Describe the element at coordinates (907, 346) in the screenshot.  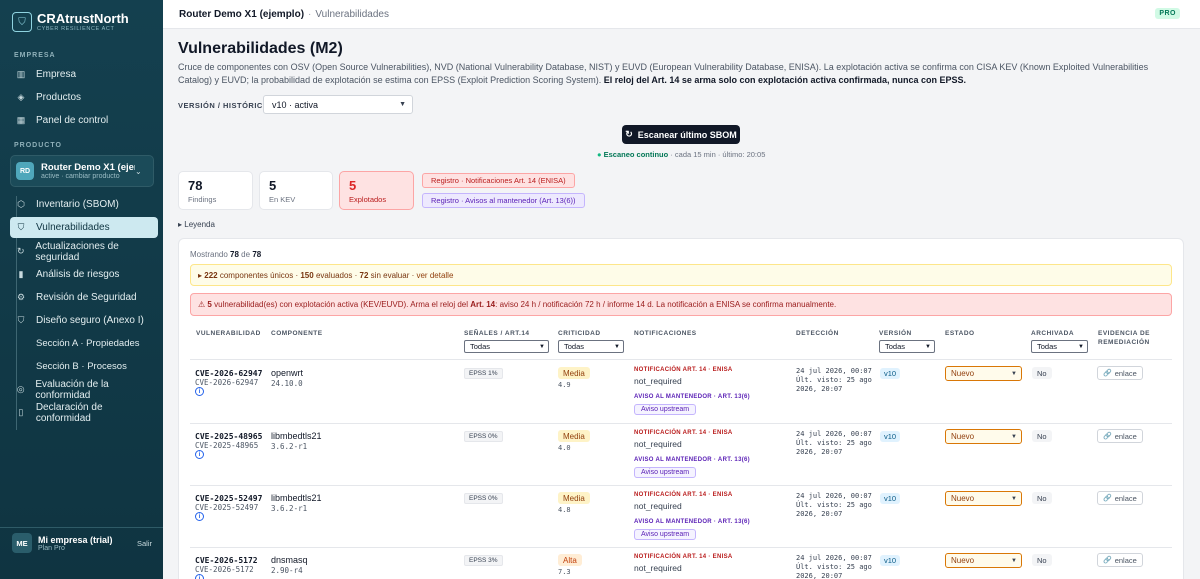
I see `filter-version: Todas ▼` at that location.